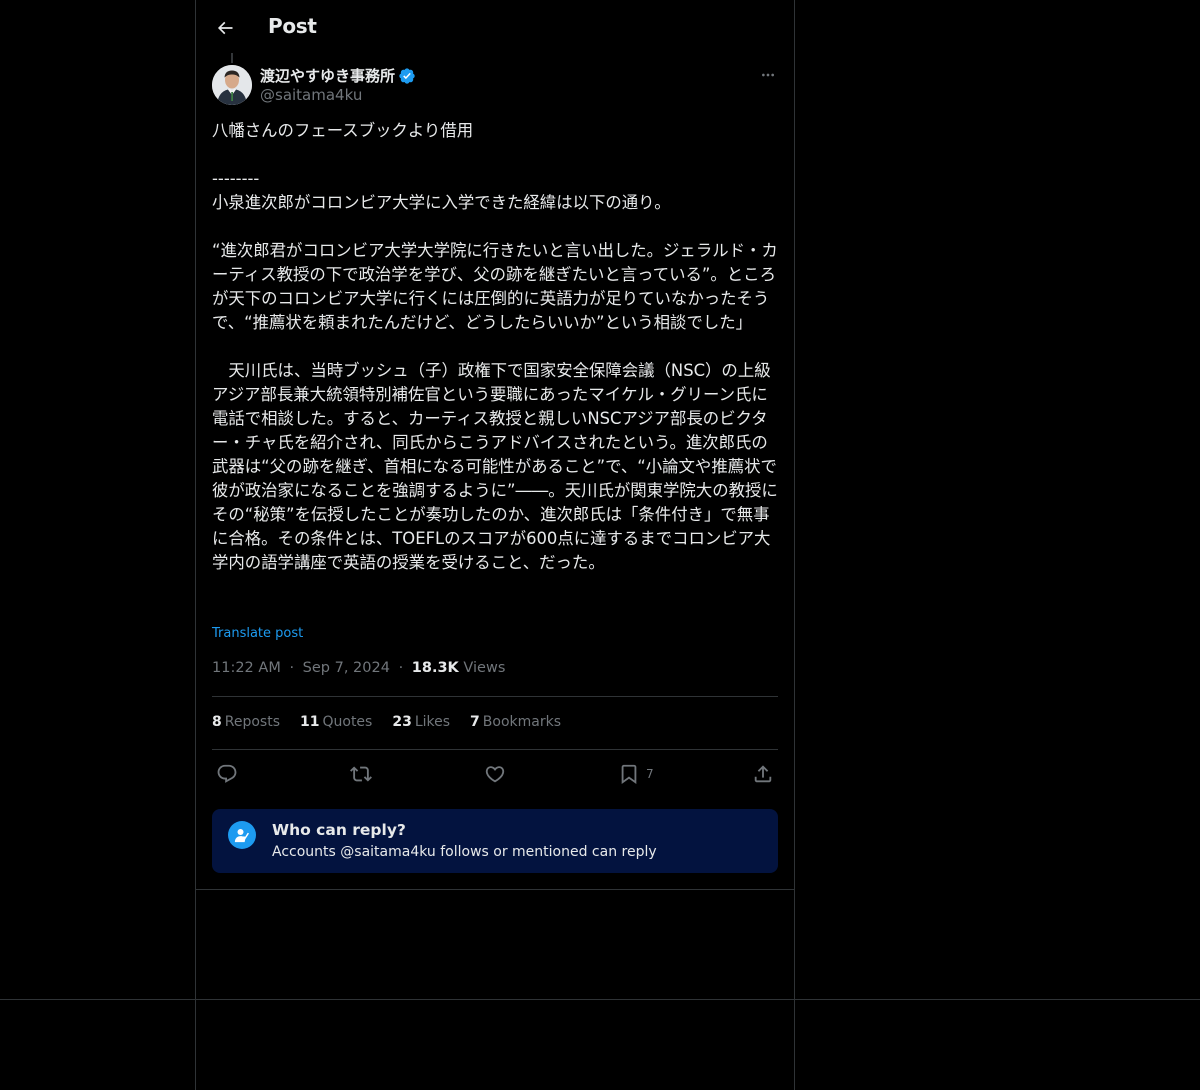 This screenshot has height=1090, width=1200. I want to click on likes-stat: 23 Likes, so click(421, 722).